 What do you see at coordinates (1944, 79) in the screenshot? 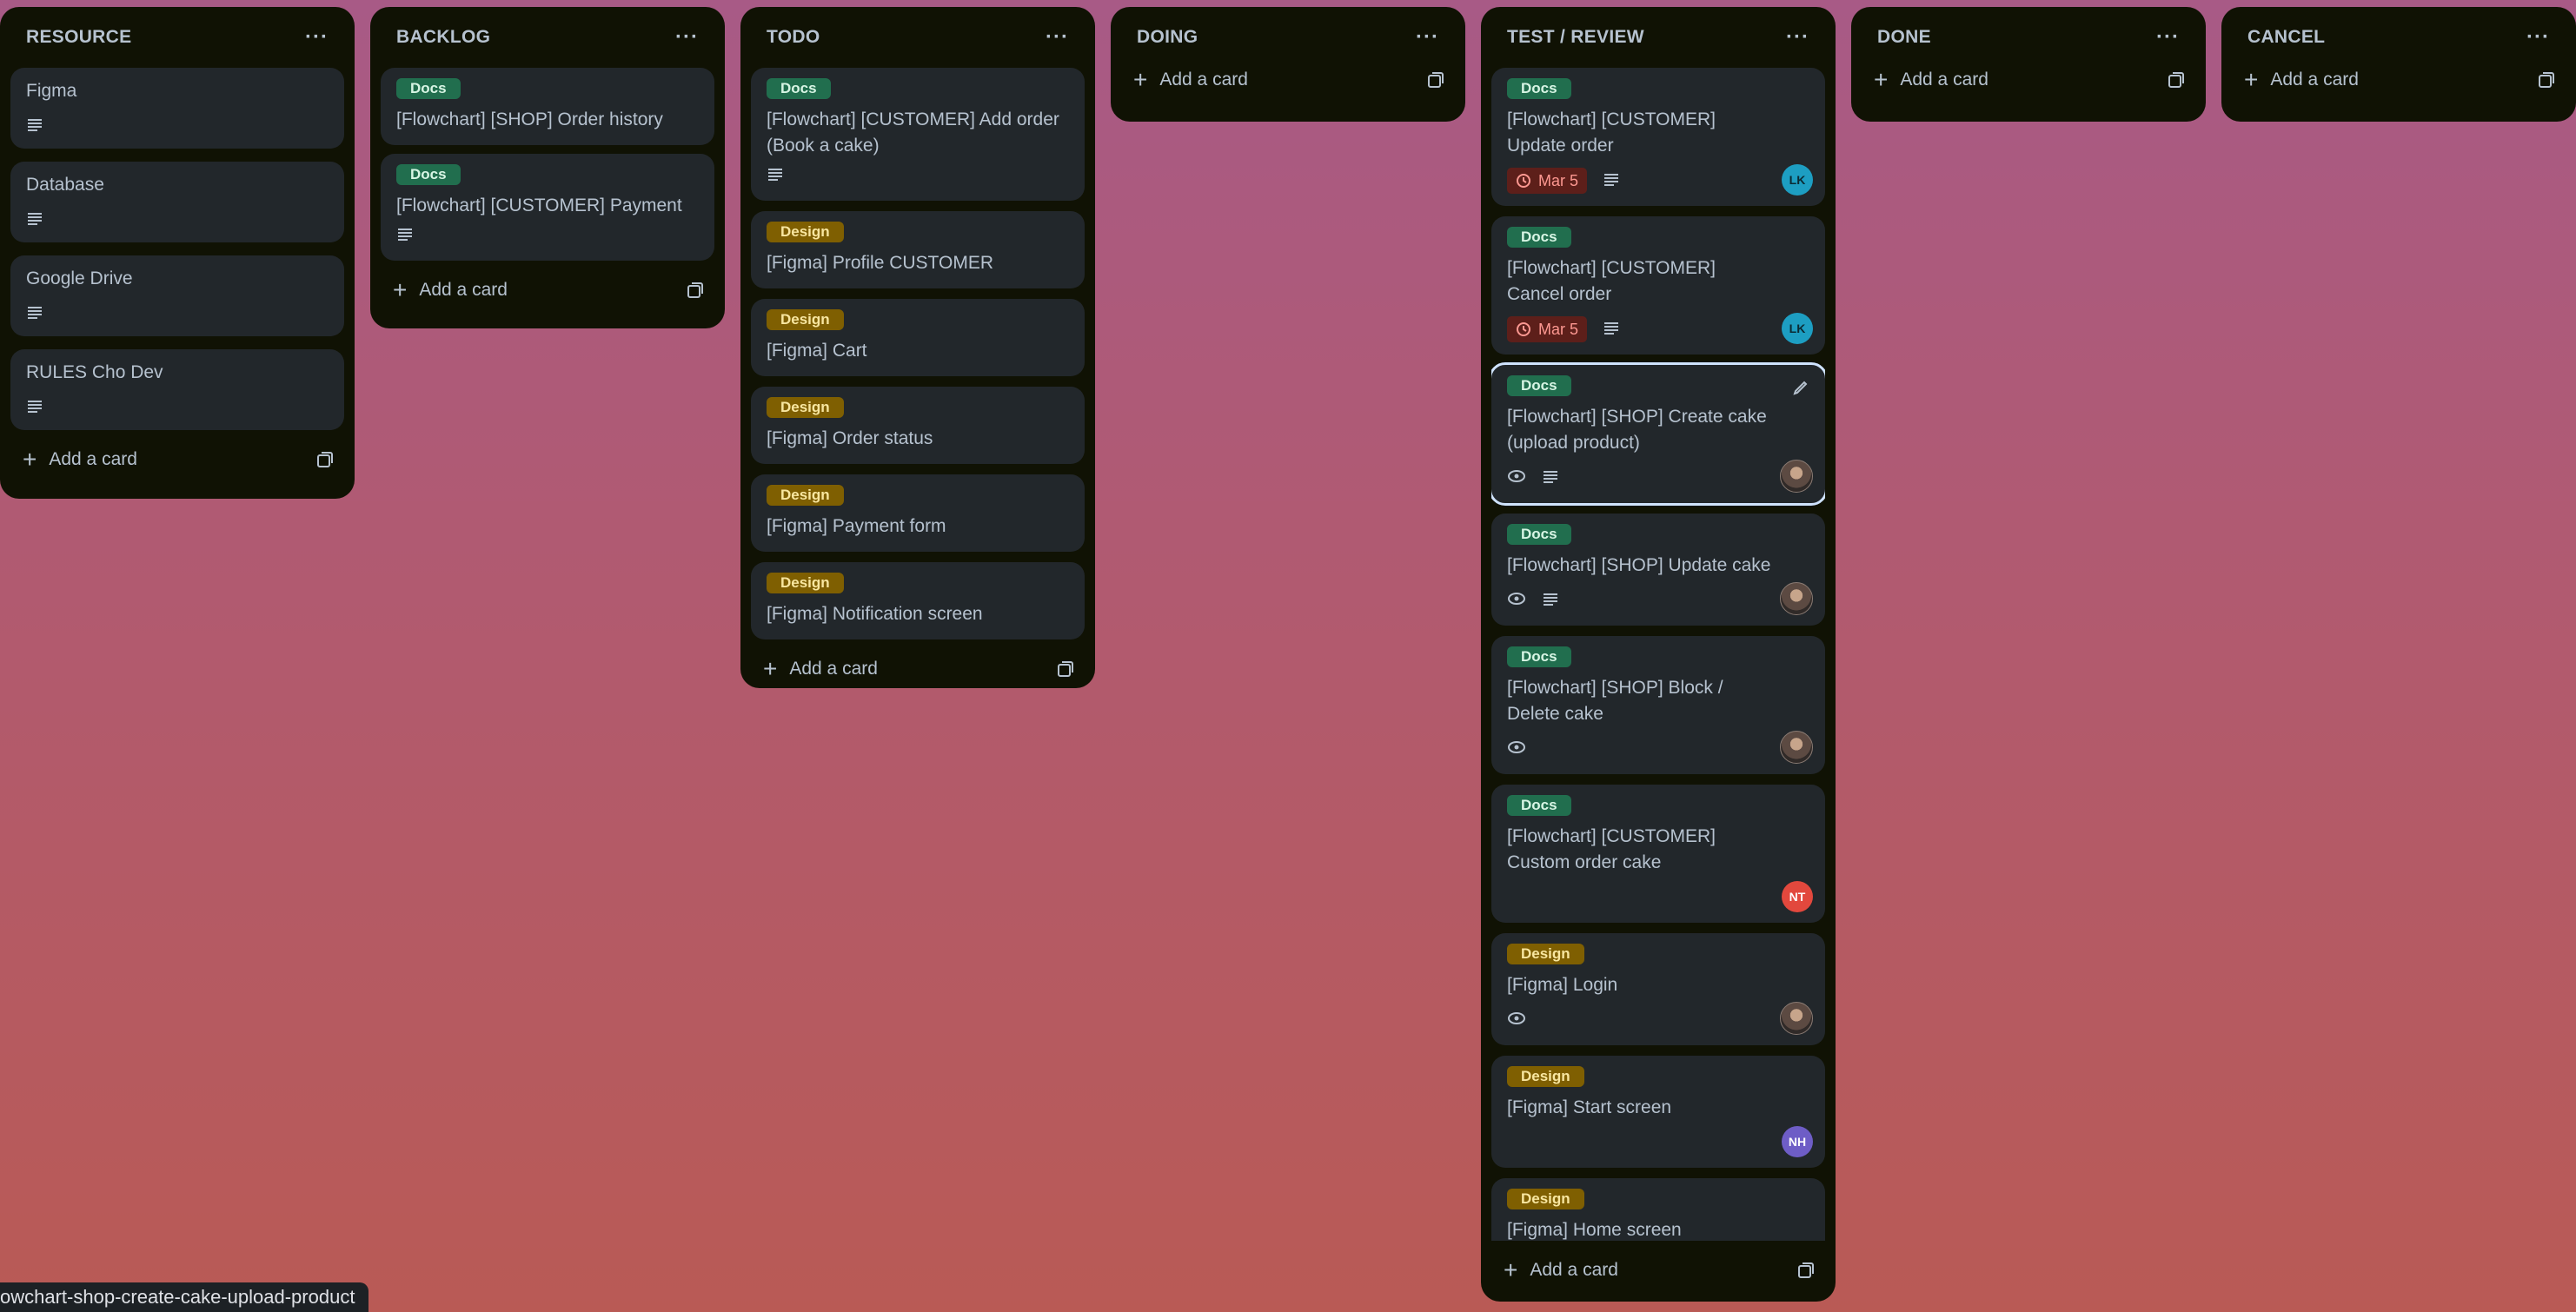
I see `add-card-label: Add a card` at bounding box center [1944, 79].